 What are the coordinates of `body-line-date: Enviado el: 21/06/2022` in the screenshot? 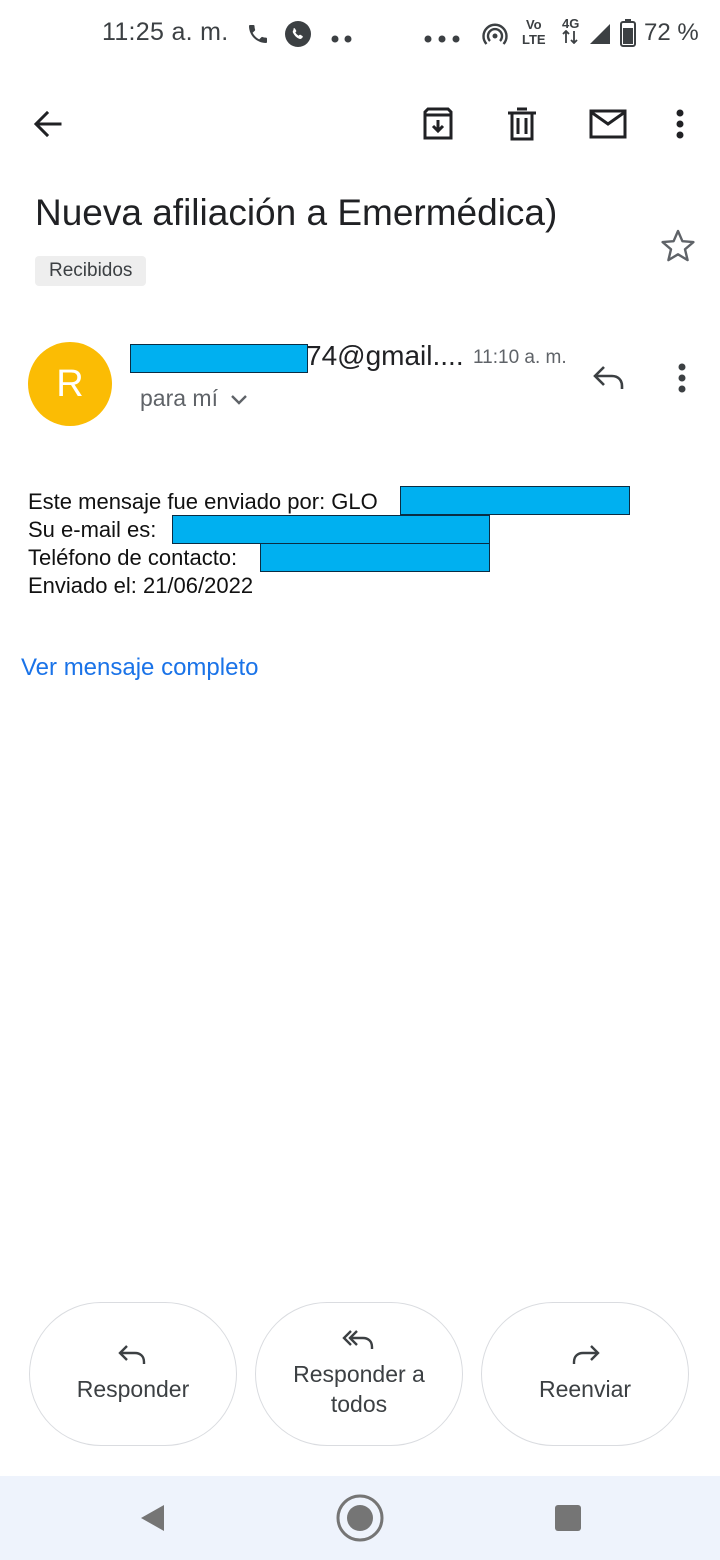 It's located at (141, 585).